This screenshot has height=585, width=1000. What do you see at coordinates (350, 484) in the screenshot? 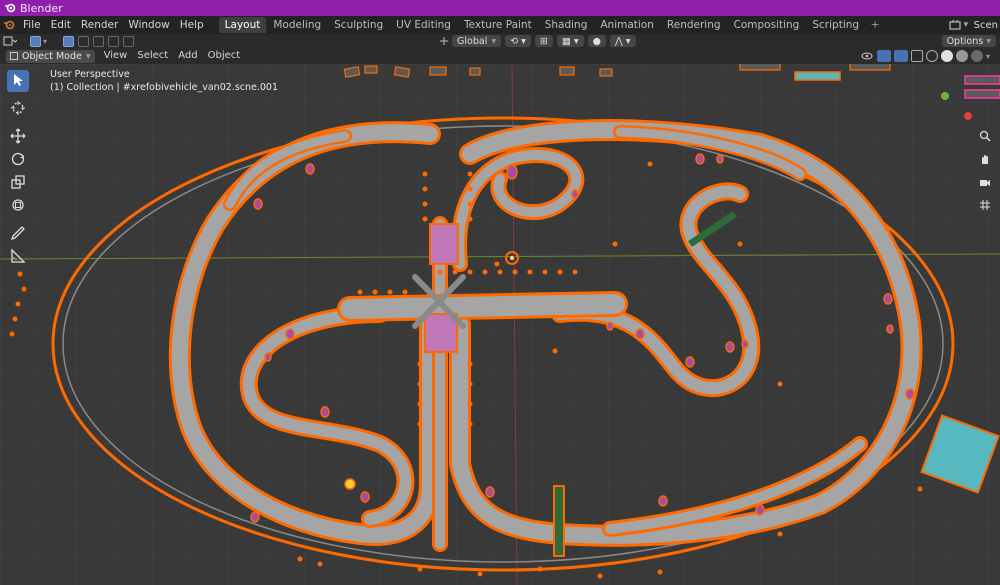
I see `sun-object` at bounding box center [350, 484].